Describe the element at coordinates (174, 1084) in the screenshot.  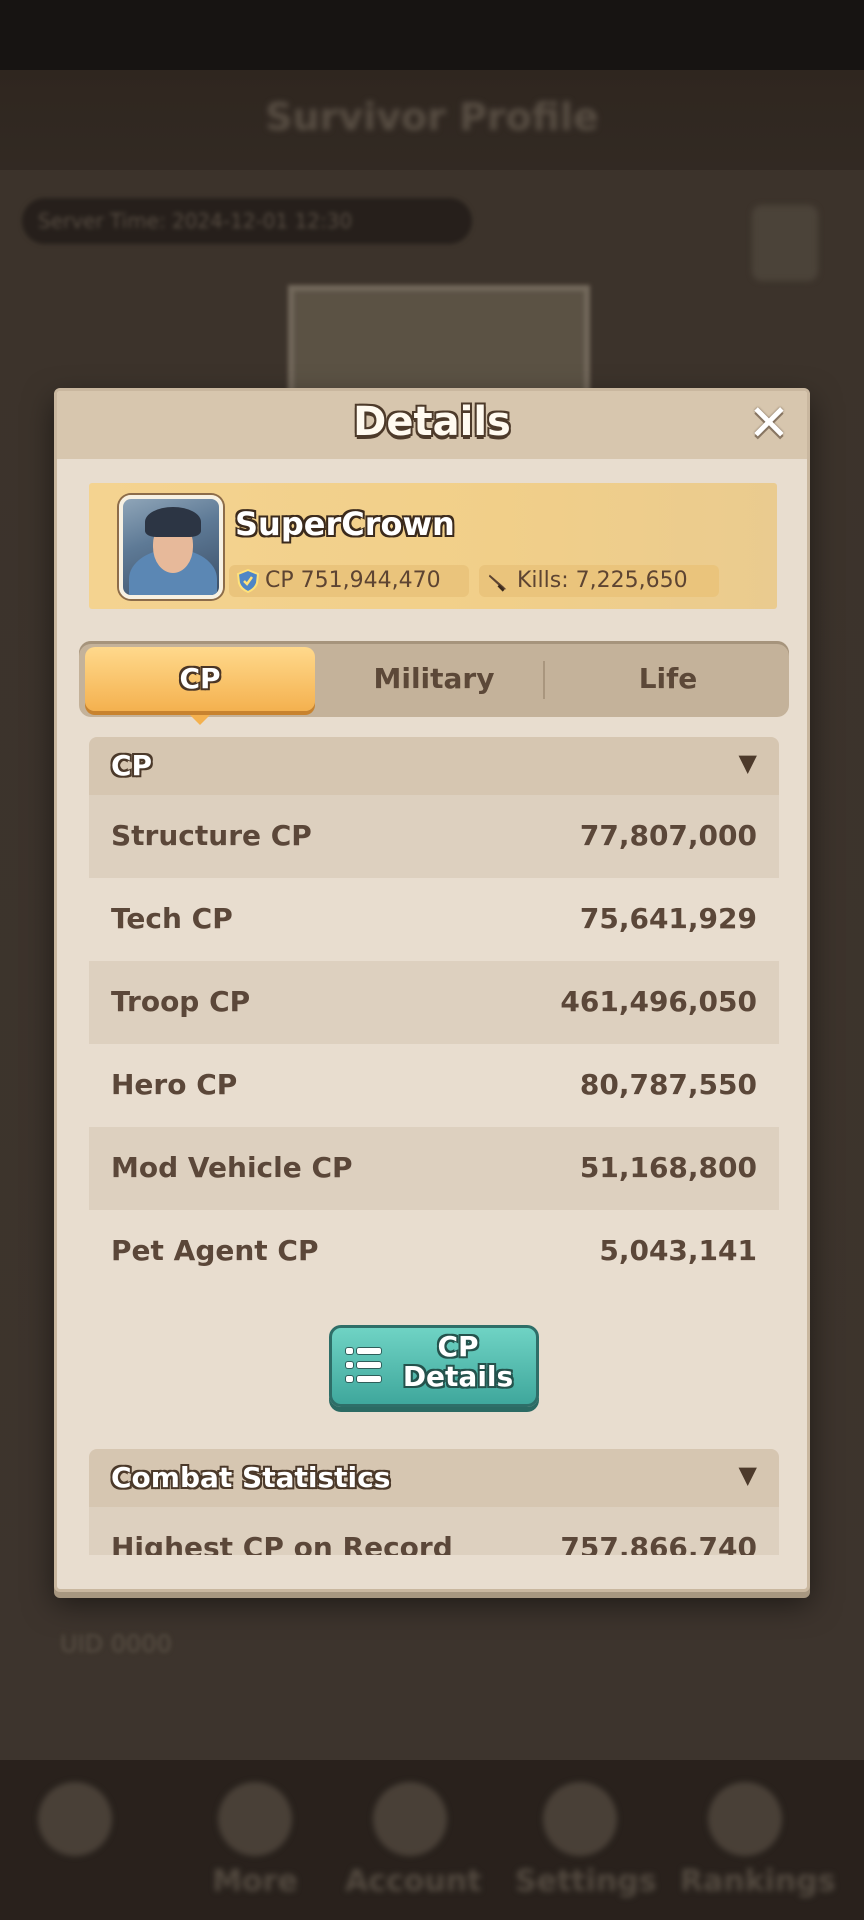
I see `stat-label: Hero CP` at that location.